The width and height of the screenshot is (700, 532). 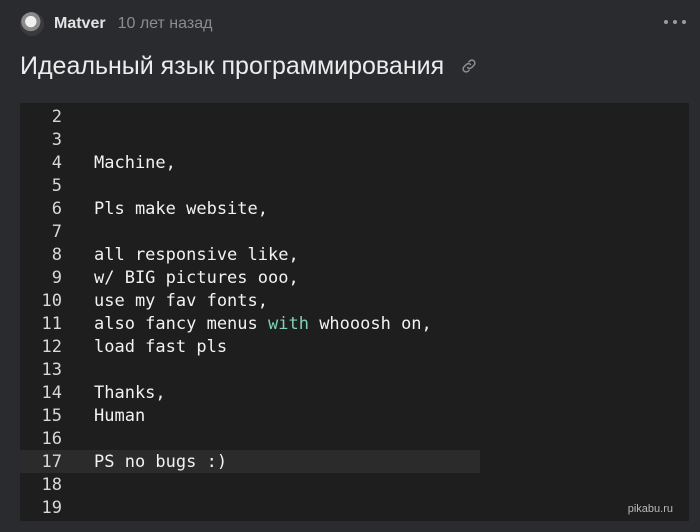 I want to click on line-number: 13, so click(x=51, y=369).